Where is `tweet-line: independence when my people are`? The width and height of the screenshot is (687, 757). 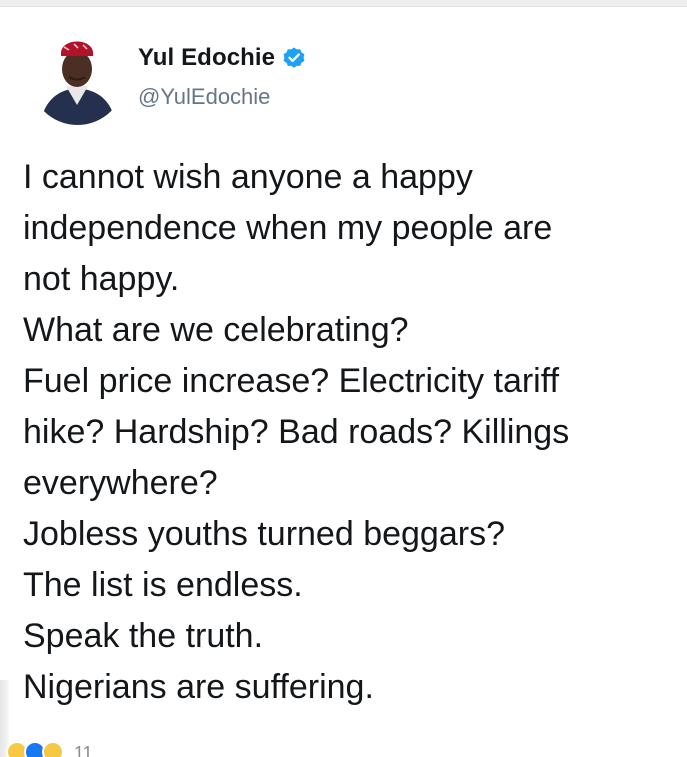
tweet-line: independence when my people are is located at coordinates (288, 228).